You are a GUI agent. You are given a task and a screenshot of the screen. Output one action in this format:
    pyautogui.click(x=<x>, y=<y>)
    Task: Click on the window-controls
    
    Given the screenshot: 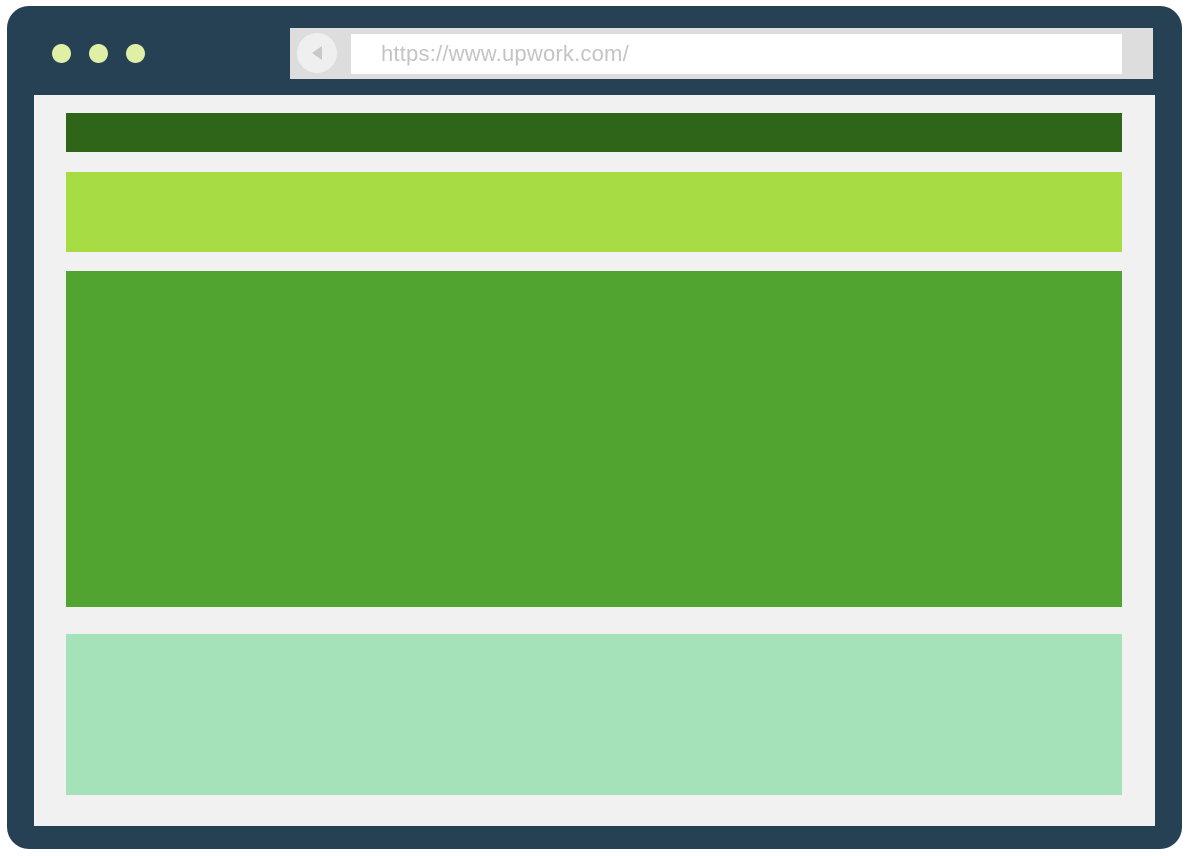 What is the action you would take?
    pyautogui.click(x=98, y=53)
    